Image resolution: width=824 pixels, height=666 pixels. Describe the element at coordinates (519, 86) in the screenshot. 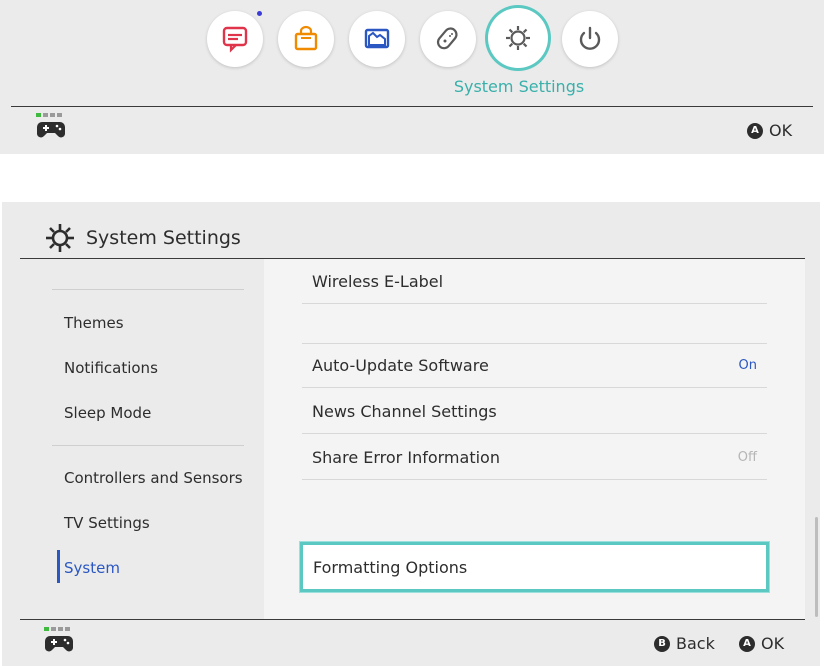

I see `selected-icon-caption: System Settings` at that location.